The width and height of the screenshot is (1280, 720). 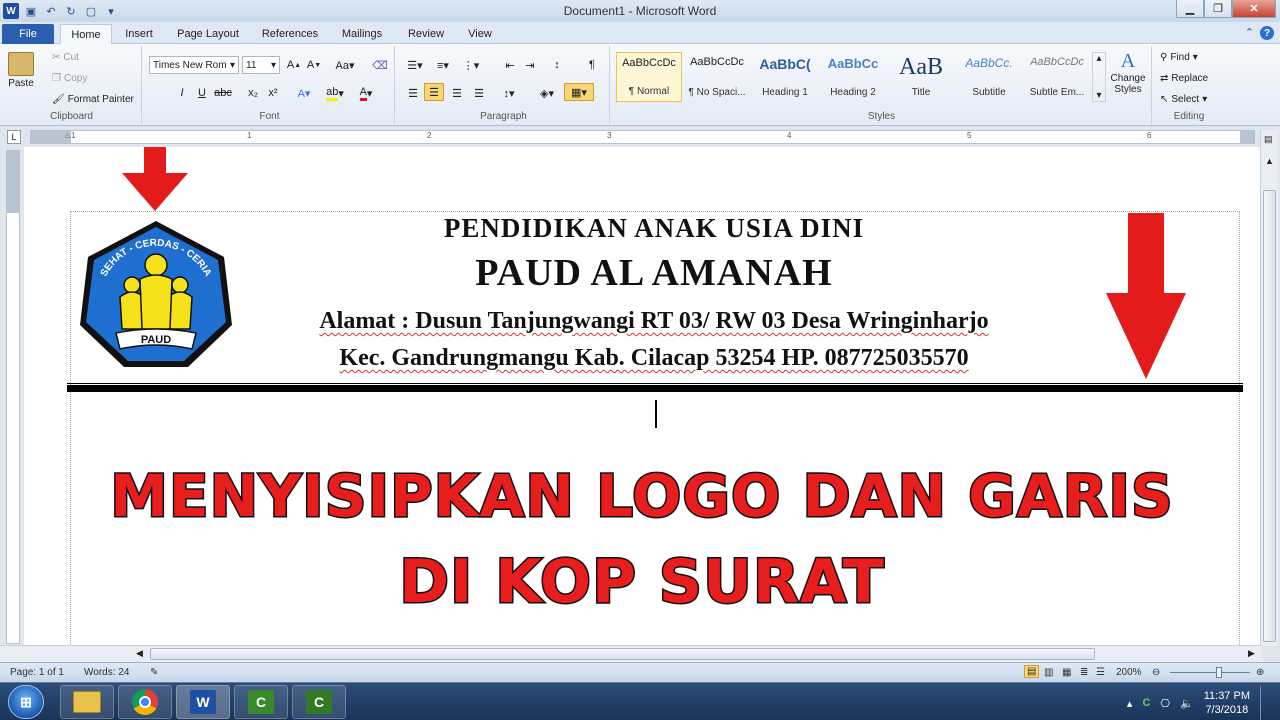 What do you see at coordinates (261, 702) in the screenshot?
I see `camtasia-icon: C` at bounding box center [261, 702].